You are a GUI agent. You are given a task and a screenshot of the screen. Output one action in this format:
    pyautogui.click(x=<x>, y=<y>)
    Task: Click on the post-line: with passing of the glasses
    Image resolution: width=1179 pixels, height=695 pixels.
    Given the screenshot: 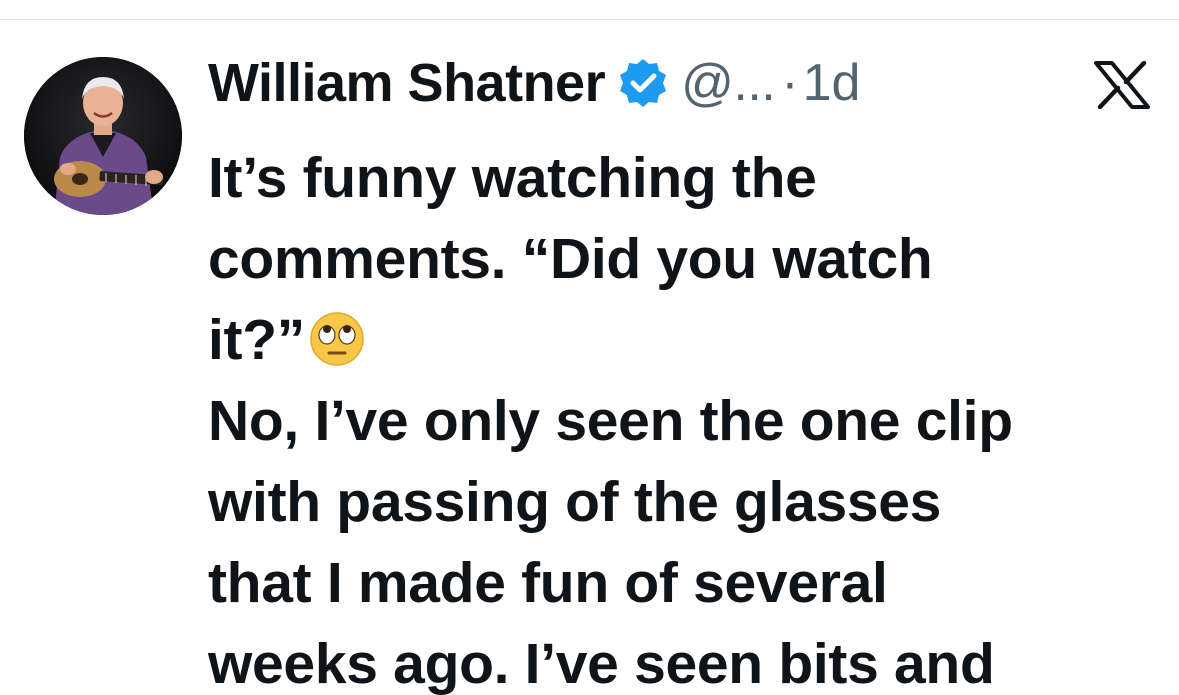 What is the action you would take?
    pyautogui.click(x=575, y=502)
    